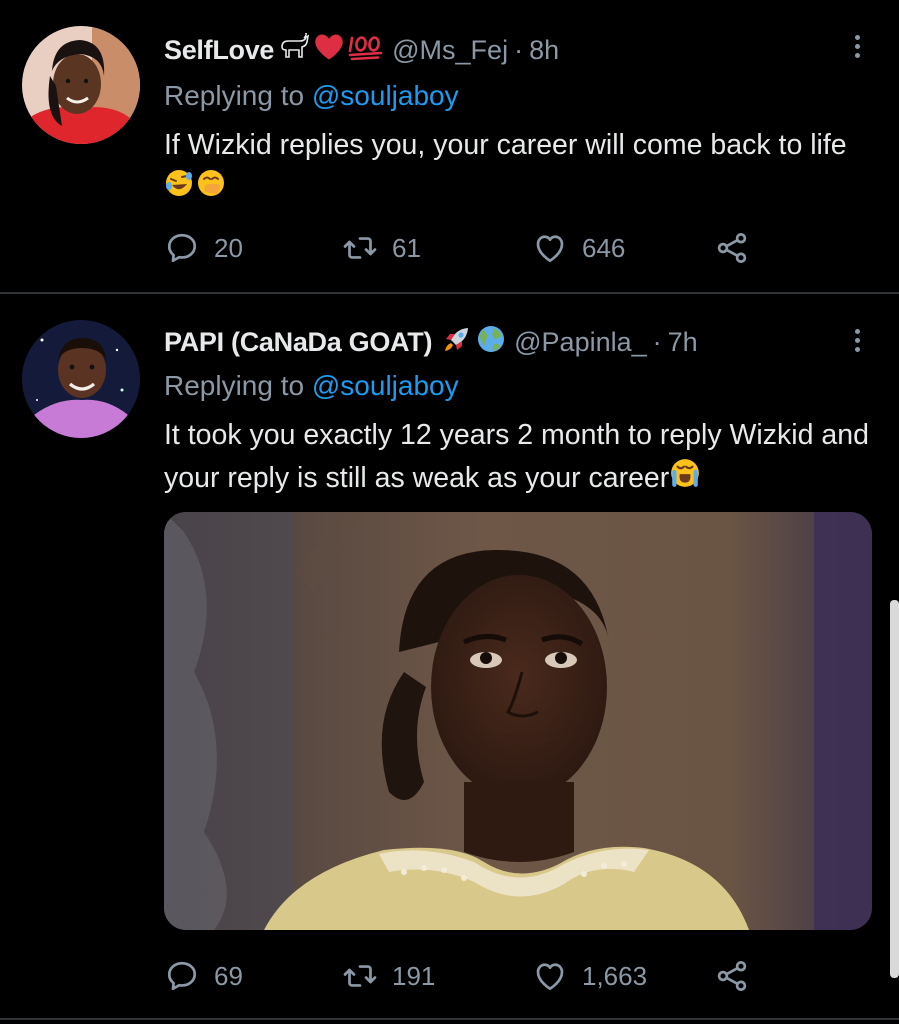 This screenshot has height=1024, width=899. Describe the element at coordinates (228, 247) in the screenshot. I see `reply-count: 20` at that location.